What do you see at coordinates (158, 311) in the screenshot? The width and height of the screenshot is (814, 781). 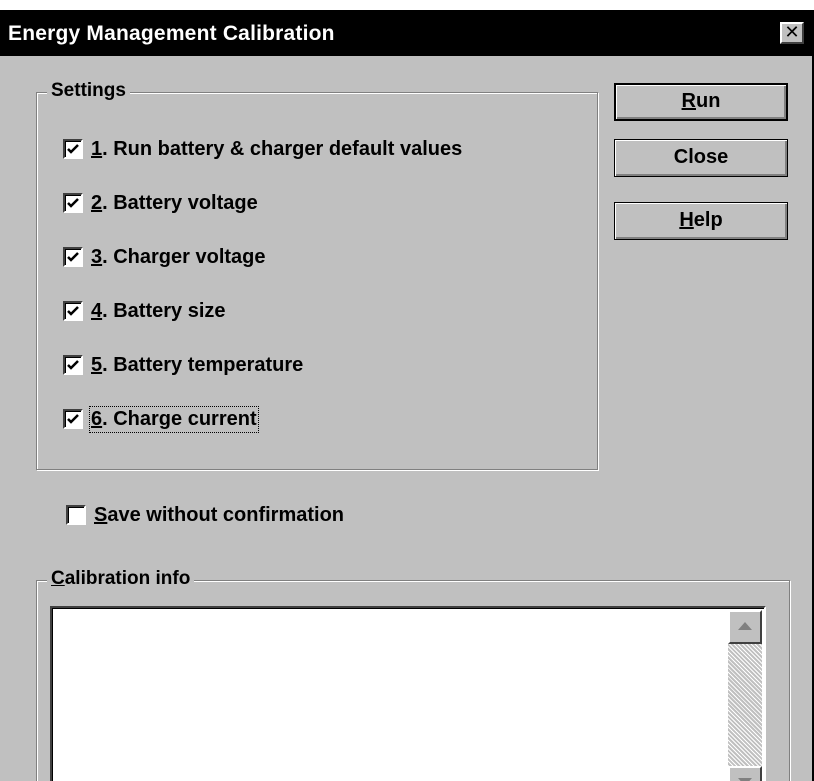 I see `setting-label-4: 4. Battery size` at bounding box center [158, 311].